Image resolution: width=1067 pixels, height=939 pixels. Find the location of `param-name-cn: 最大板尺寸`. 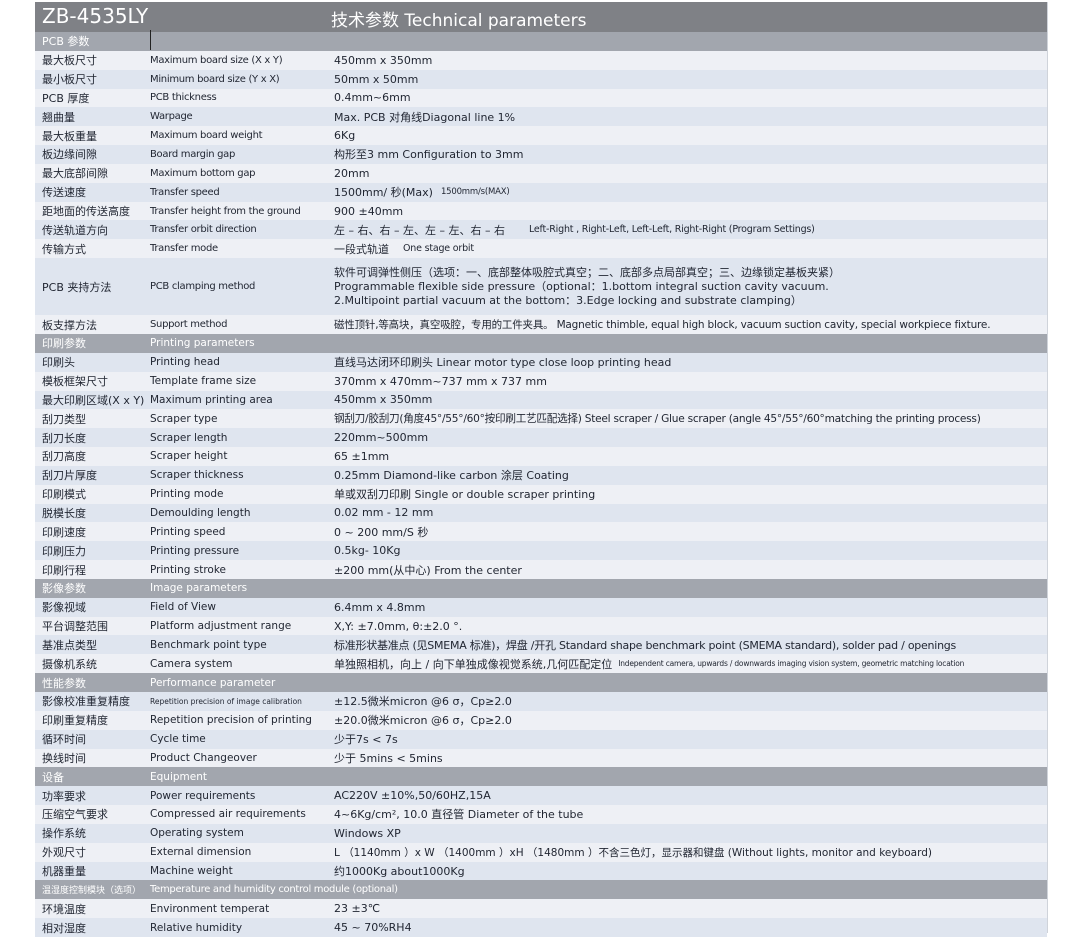

param-name-cn: 最大板尺寸 is located at coordinates (69, 61).